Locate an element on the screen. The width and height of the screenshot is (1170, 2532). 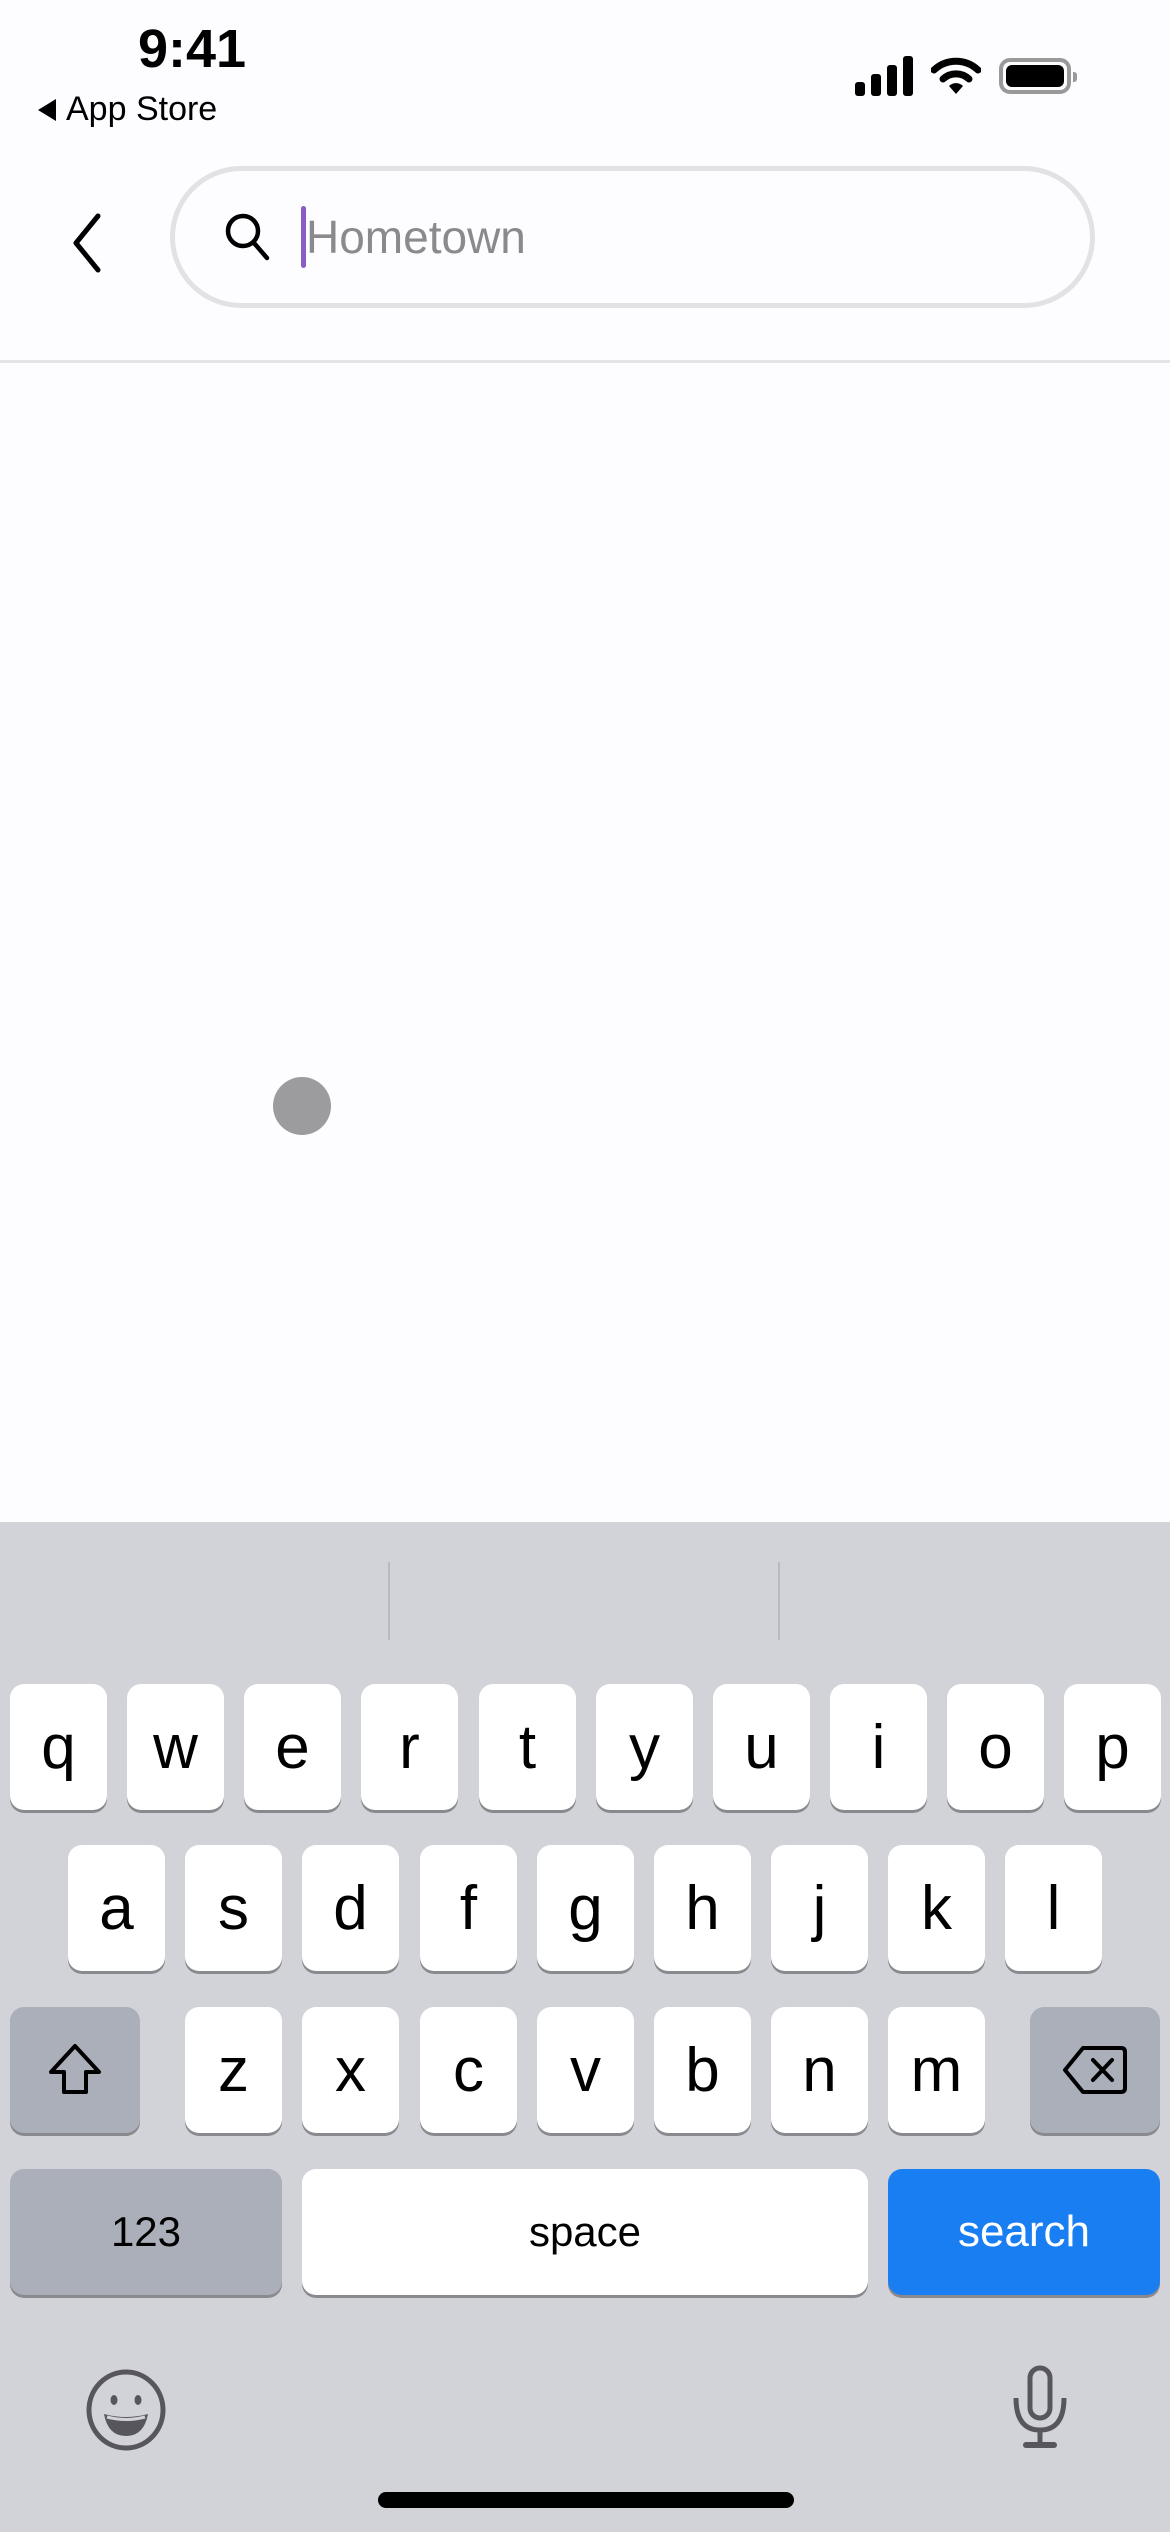
space-key: space is located at coordinates (585, 2232).